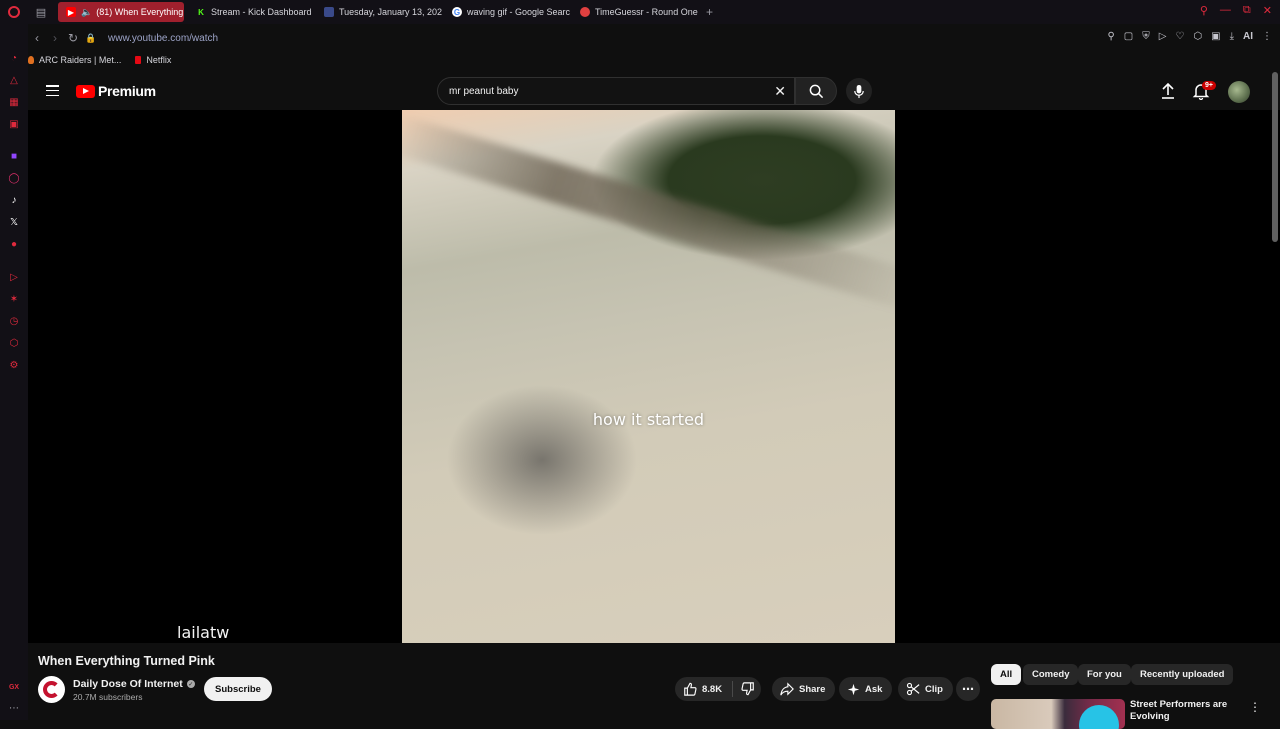  Describe the element at coordinates (1168, 91) in the screenshot. I see `upload-icon` at that location.